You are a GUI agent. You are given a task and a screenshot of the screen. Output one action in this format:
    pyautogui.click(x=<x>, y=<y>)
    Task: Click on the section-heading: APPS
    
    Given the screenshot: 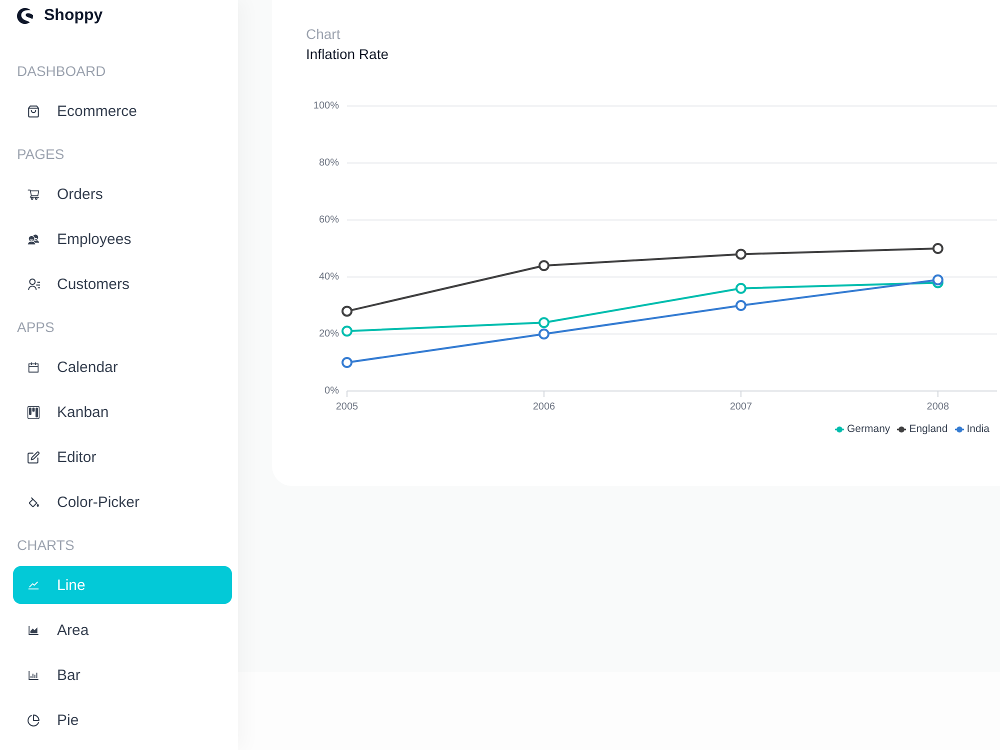 What is the action you would take?
    pyautogui.click(x=35, y=327)
    